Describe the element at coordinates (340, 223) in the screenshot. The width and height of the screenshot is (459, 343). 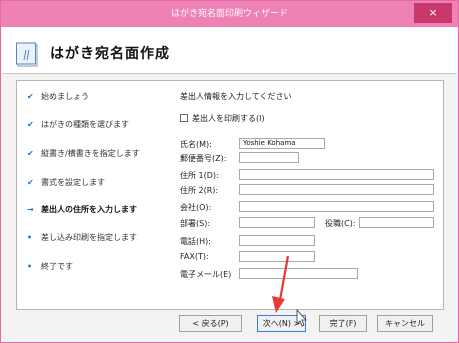
I see `job-title-label: 役職(C):` at that location.